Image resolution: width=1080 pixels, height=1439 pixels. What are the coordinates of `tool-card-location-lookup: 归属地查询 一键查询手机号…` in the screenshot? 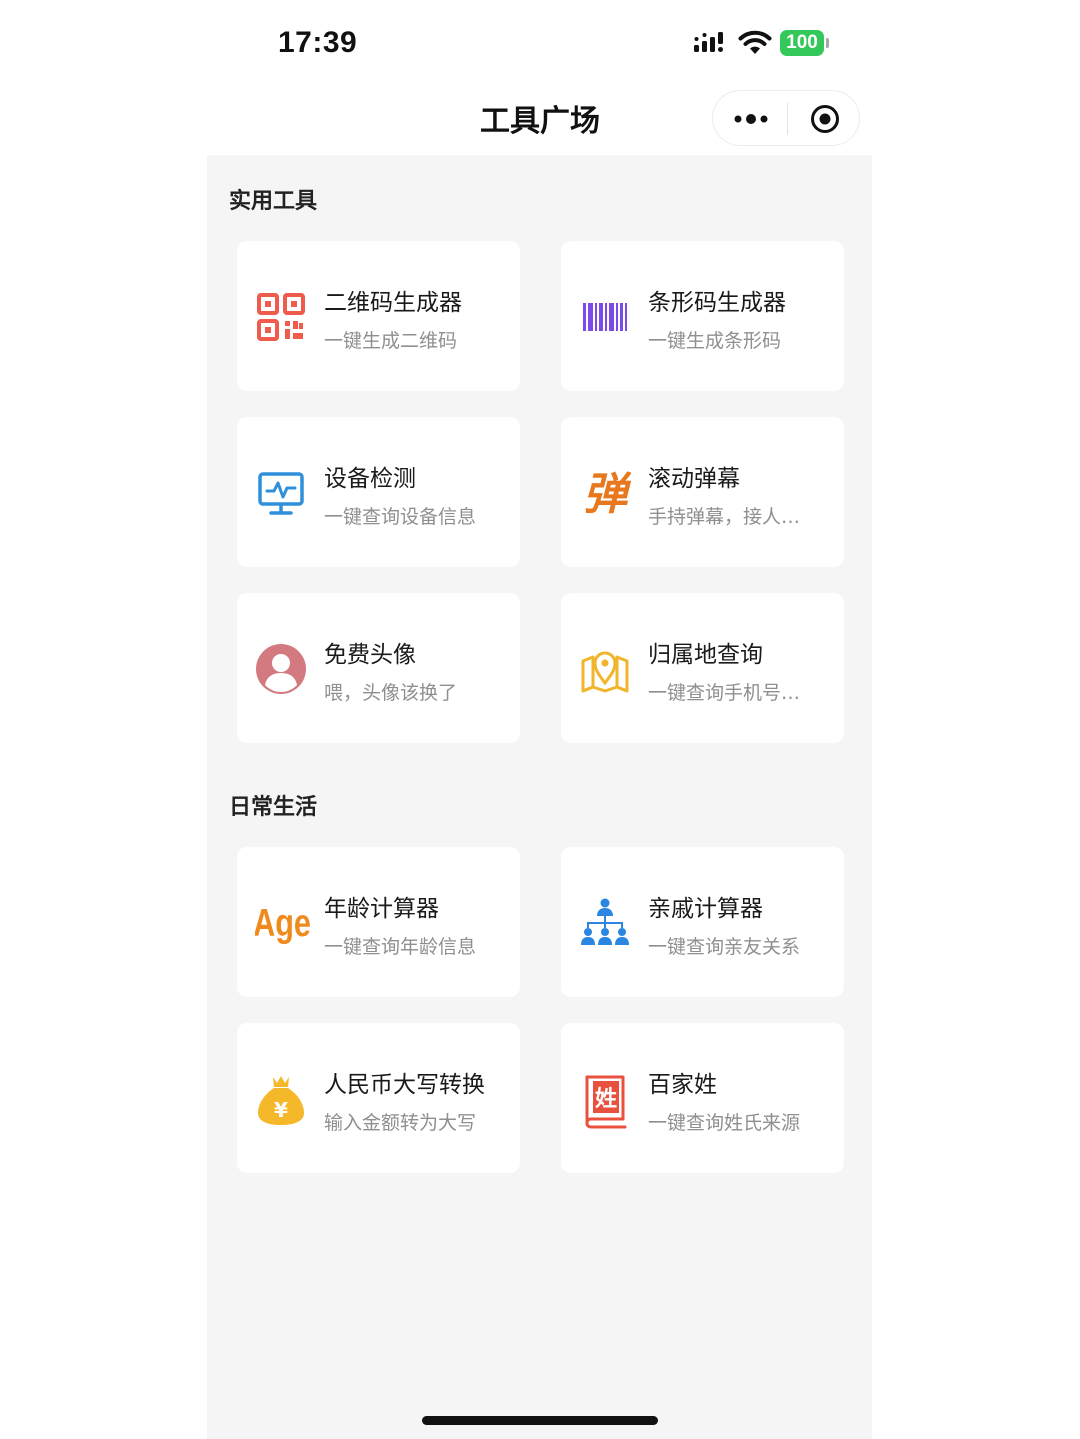 It's located at (702, 668).